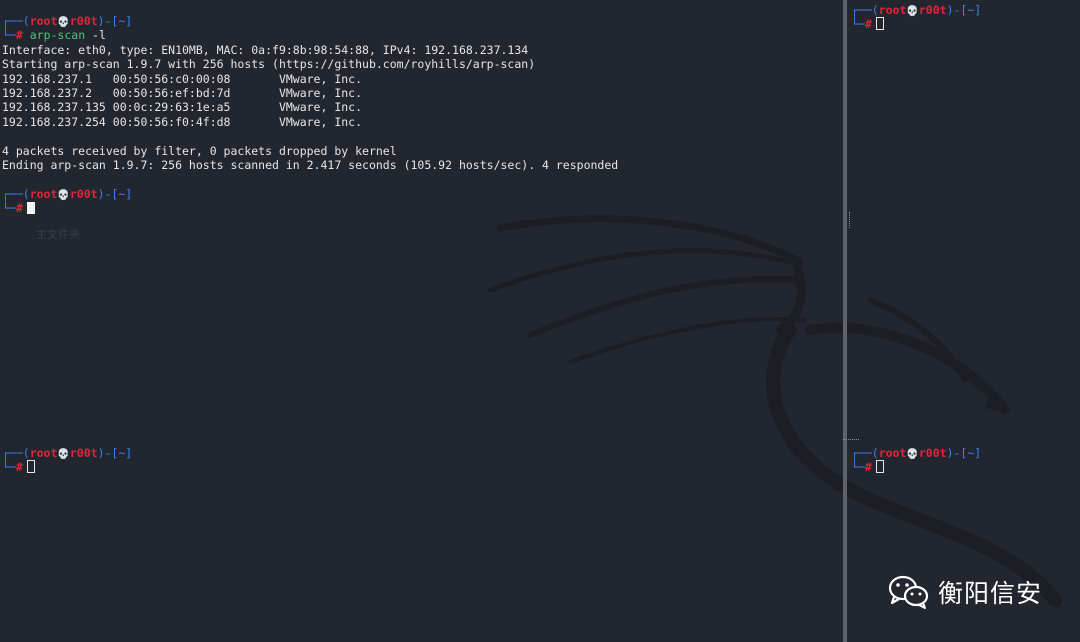 Image resolution: width=1080 pixels, height=642 pixels. Describe the element at coordinates (851, 220) in the screenshot. I see `vertical-resize-grip-icon` at that location.